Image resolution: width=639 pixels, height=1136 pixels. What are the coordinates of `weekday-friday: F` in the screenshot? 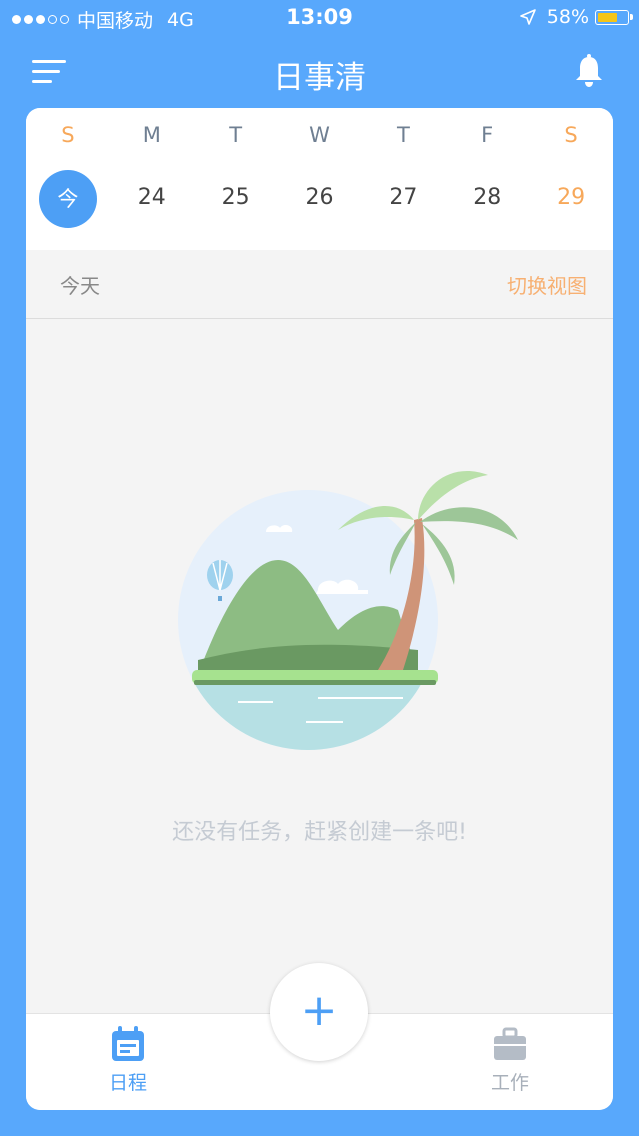 It's located at (487, 135).